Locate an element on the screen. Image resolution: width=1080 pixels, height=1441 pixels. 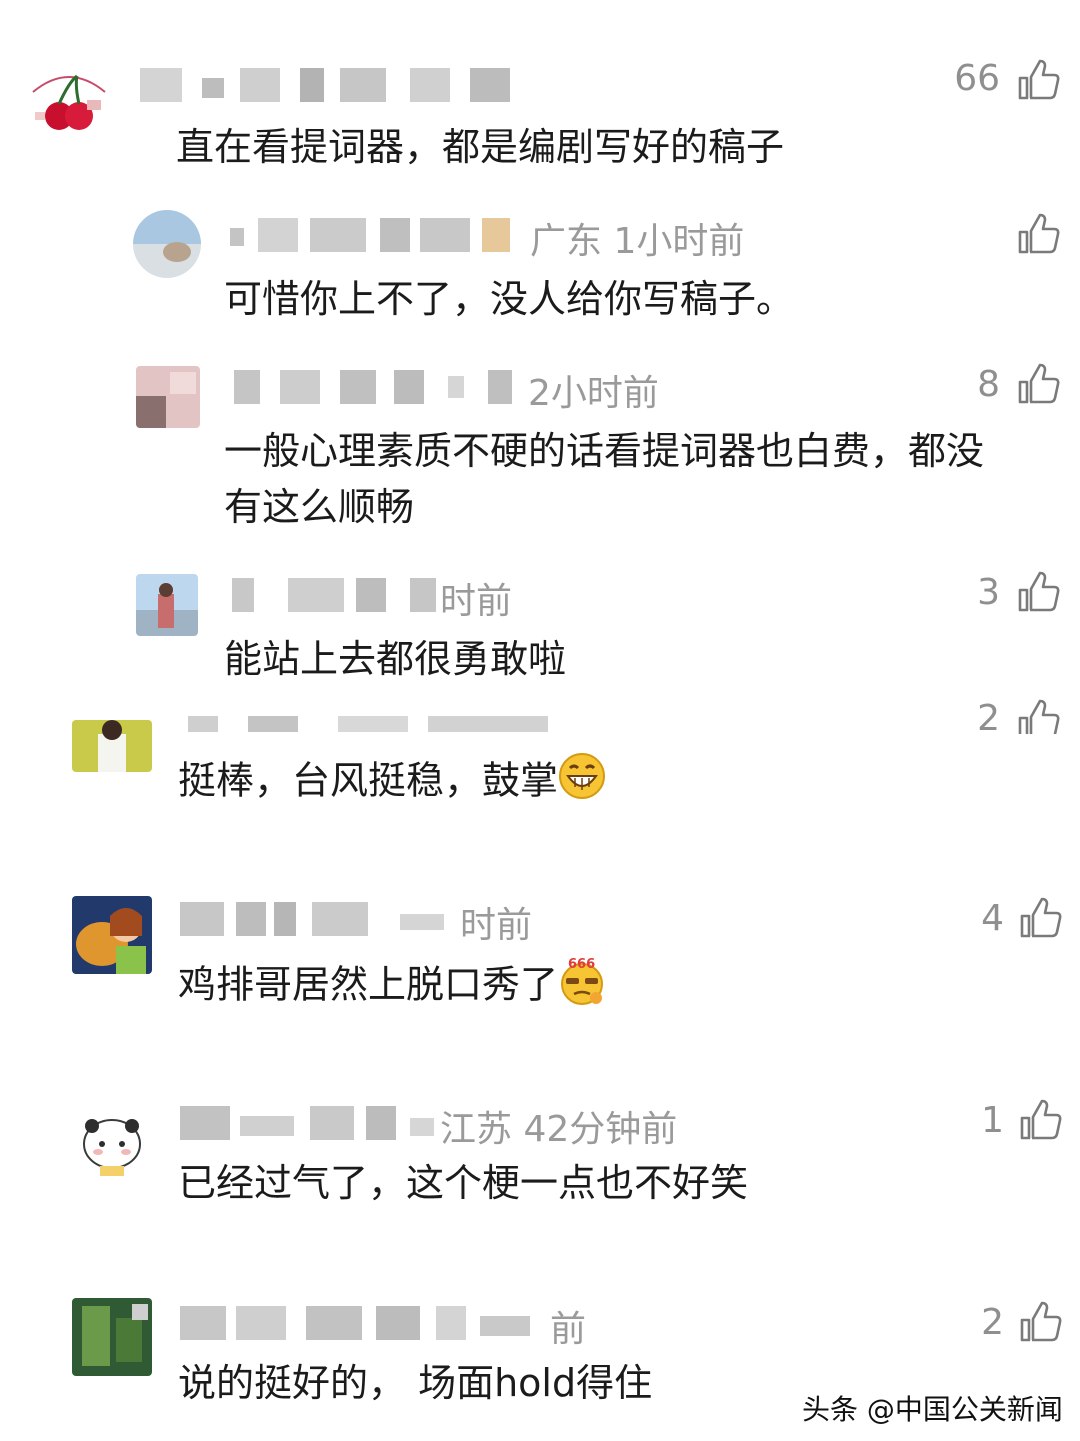
comment-text: 可惜你上不了，没人给你写稿子。 is located at coordinates (509, 299).